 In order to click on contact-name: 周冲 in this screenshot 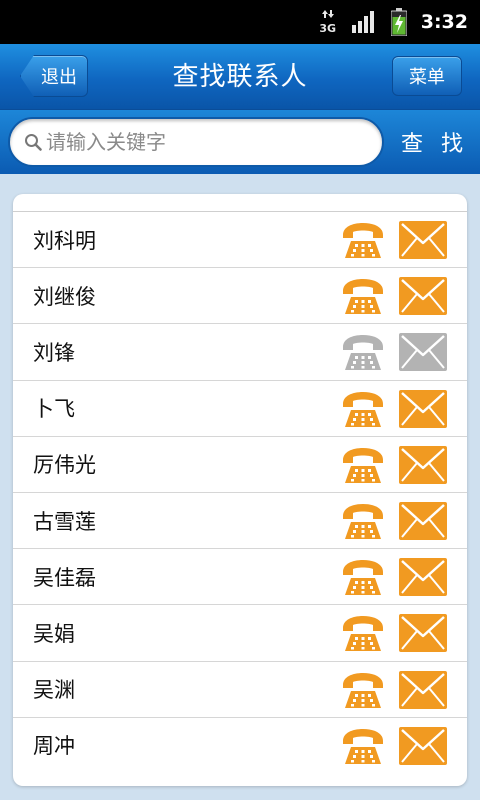, I will do `click(54, 746)`.